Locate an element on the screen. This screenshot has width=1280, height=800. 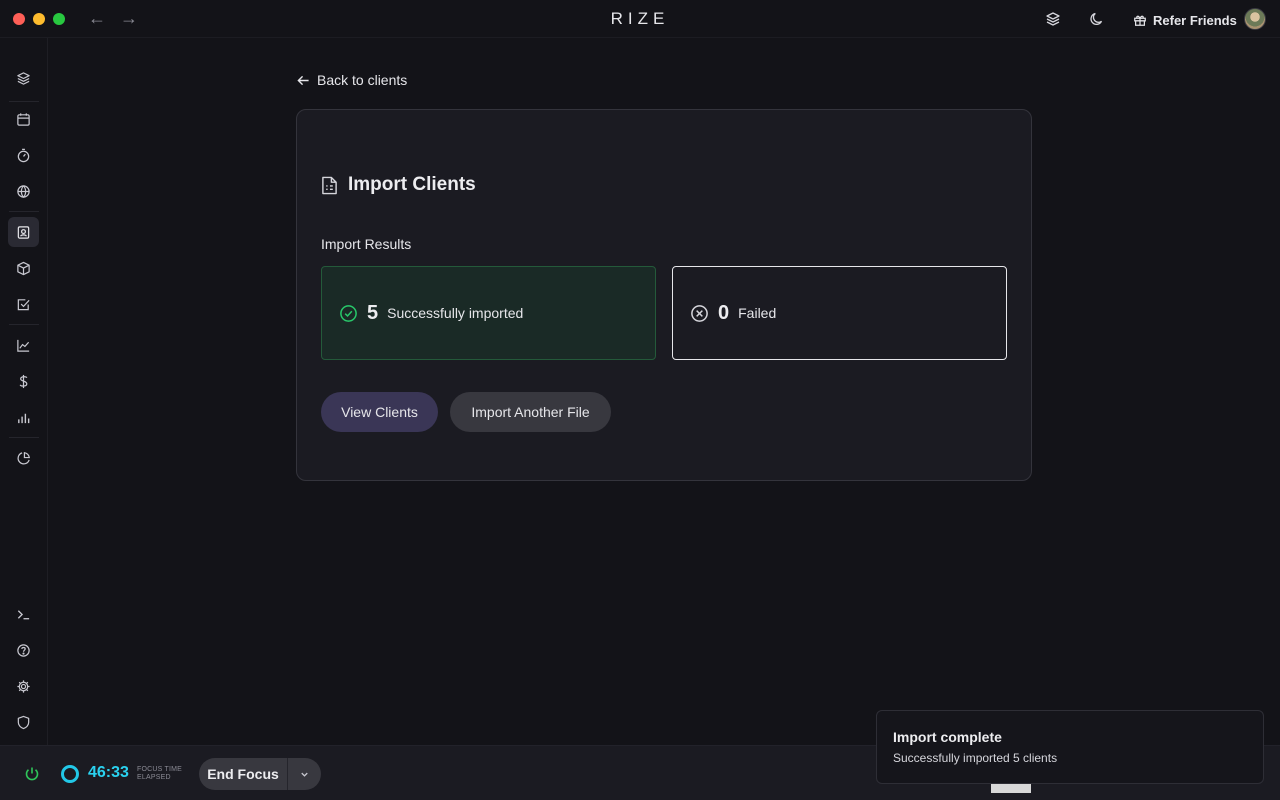
sidebar-item-privacy is located at coordinates (23, 722).